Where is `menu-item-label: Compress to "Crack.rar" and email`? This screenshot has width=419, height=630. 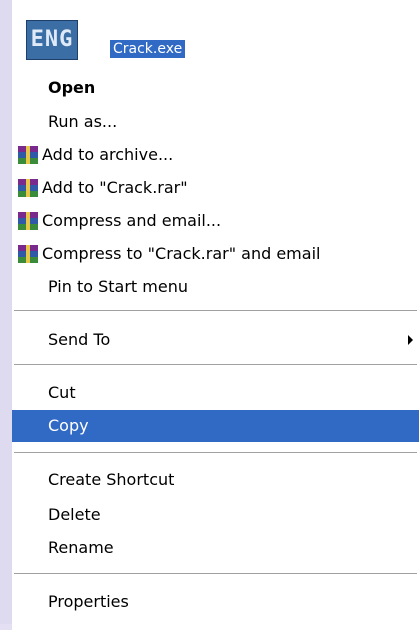
menu-item-label: Compress to "Crack.rar" and email is located at coordinates (181, 253).